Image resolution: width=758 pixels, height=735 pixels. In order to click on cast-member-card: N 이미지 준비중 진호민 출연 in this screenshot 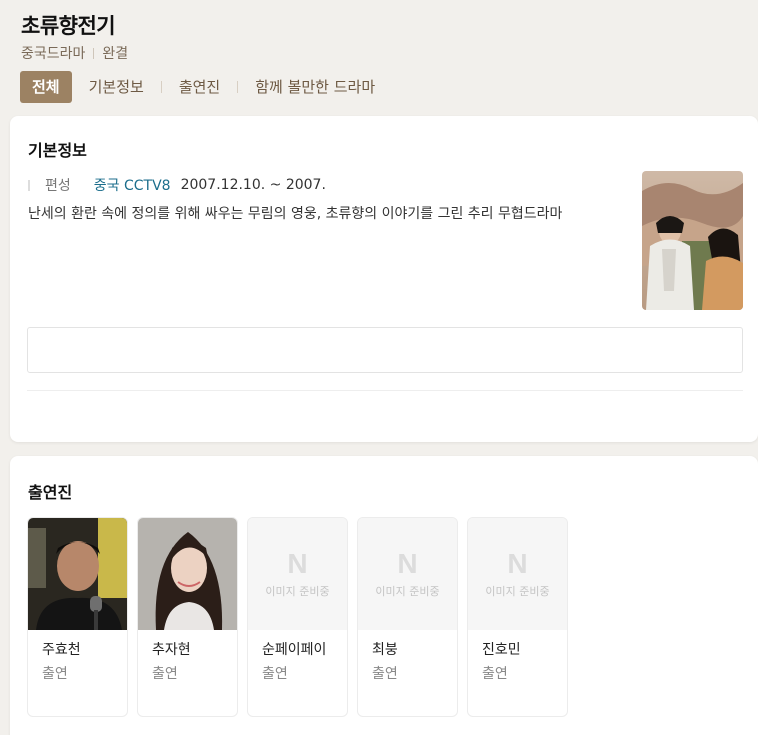, I will do `click(517, 617)`.